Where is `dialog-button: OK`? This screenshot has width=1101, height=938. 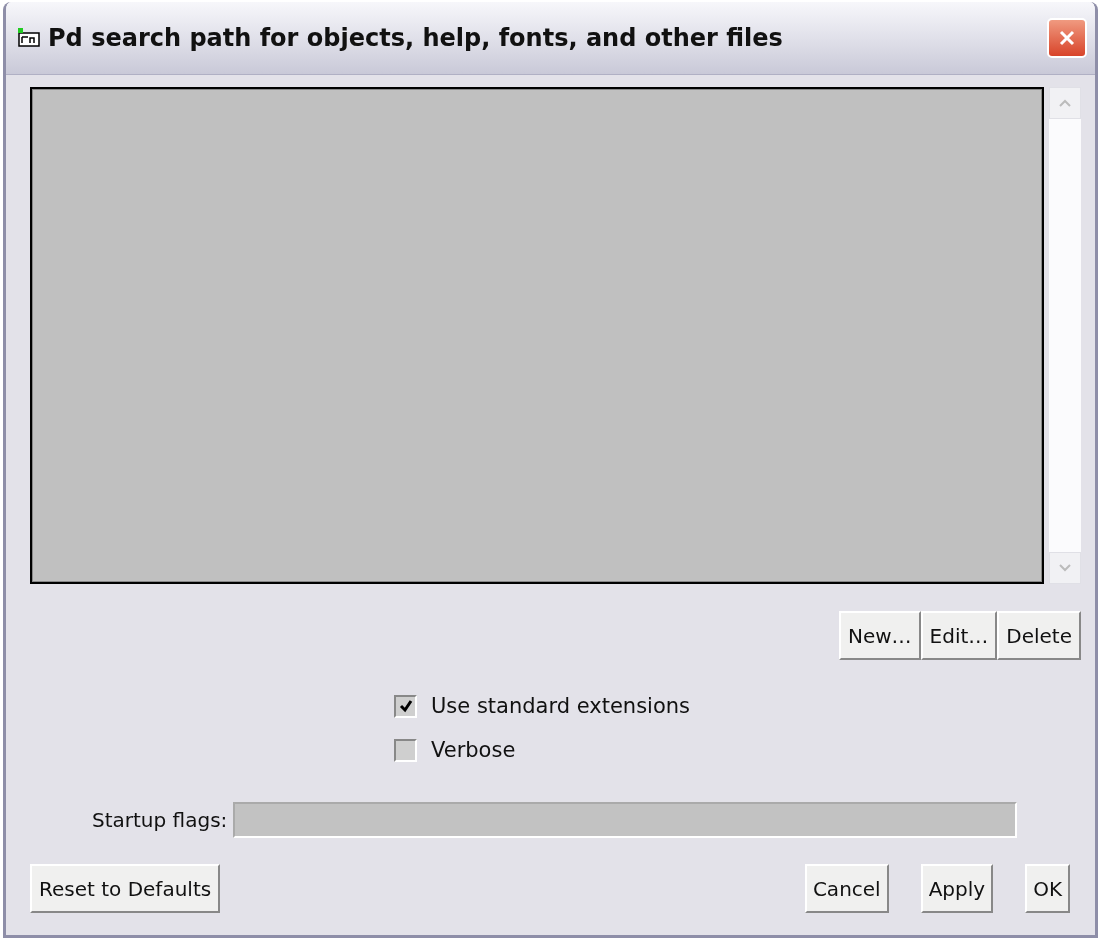 dialog-button: OK is located at coordinates (1047, 888).